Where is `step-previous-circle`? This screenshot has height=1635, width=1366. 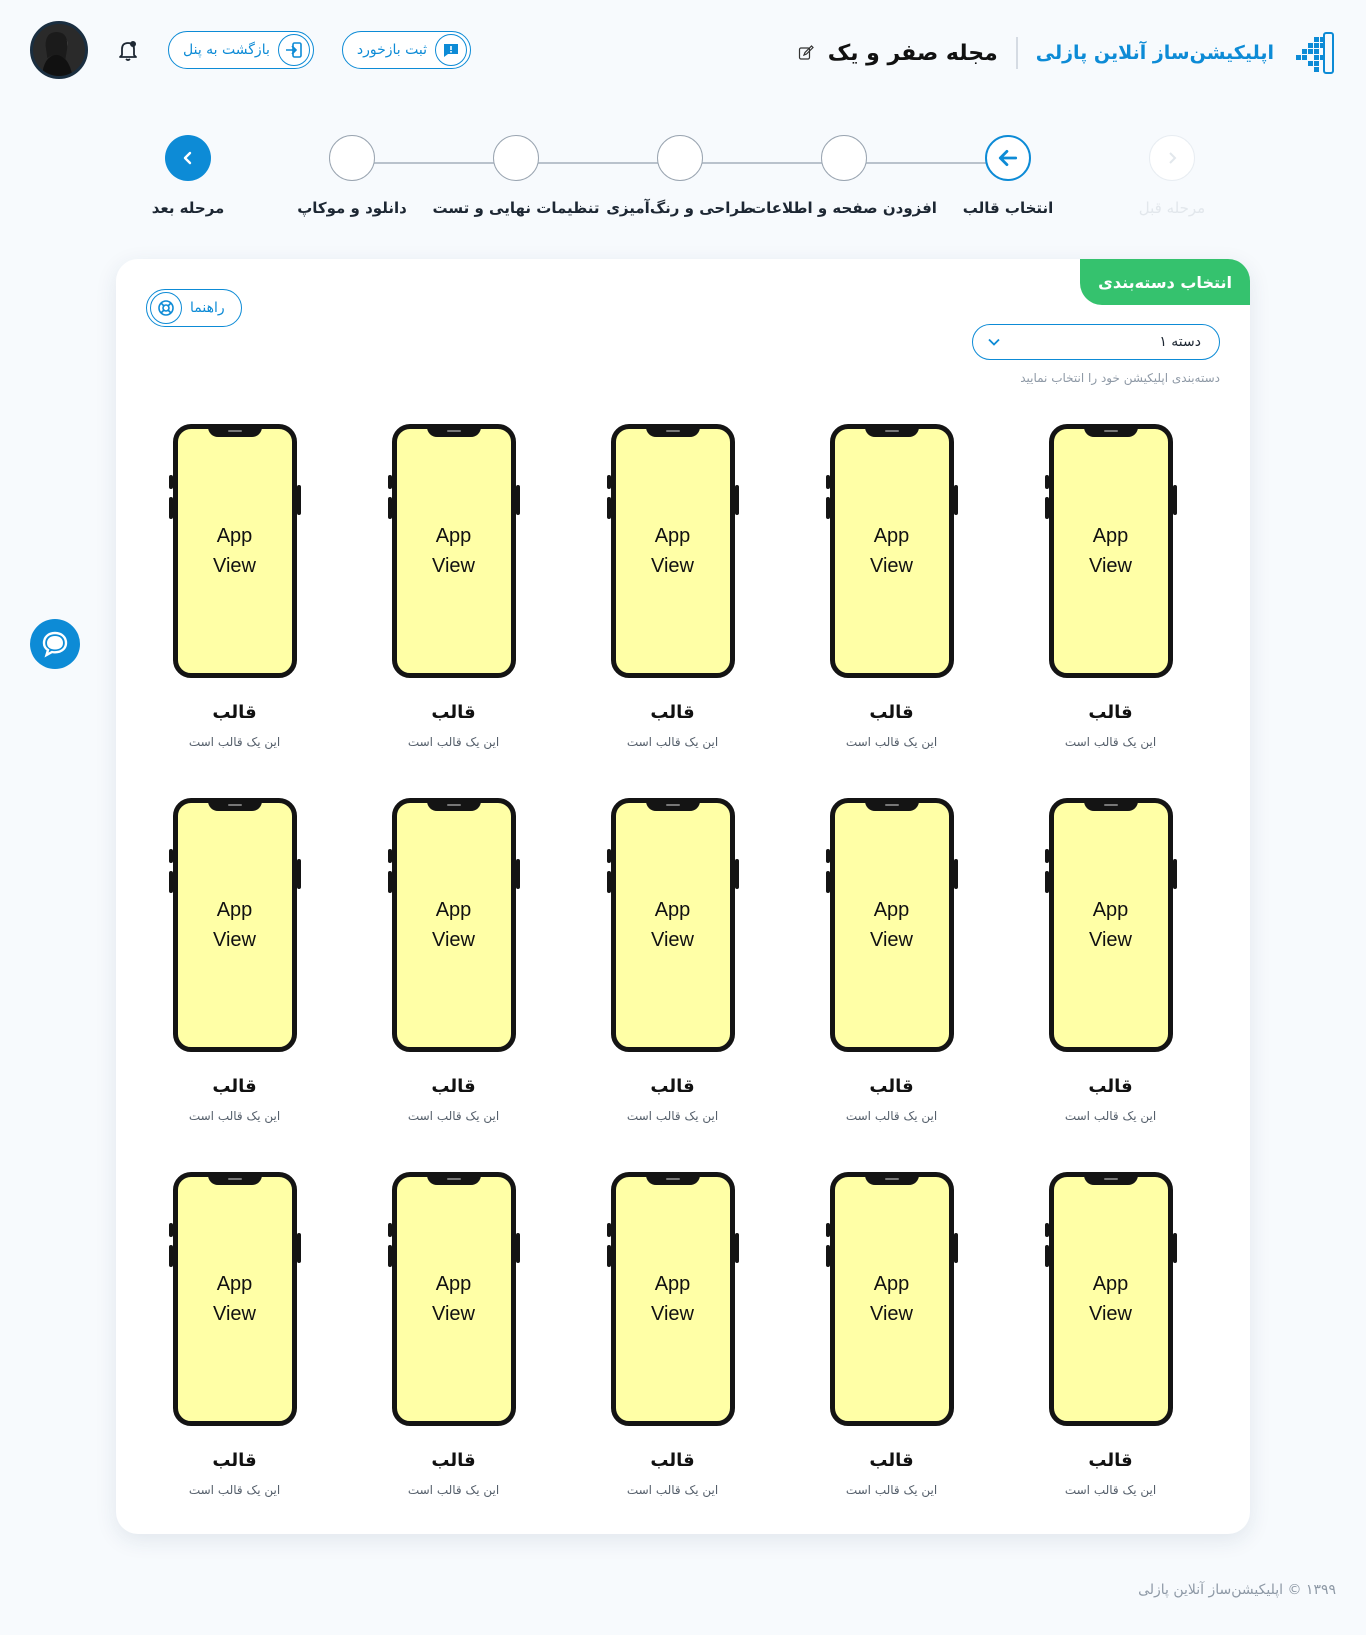
step-previous-circle is located at coordinates (1172, 158).